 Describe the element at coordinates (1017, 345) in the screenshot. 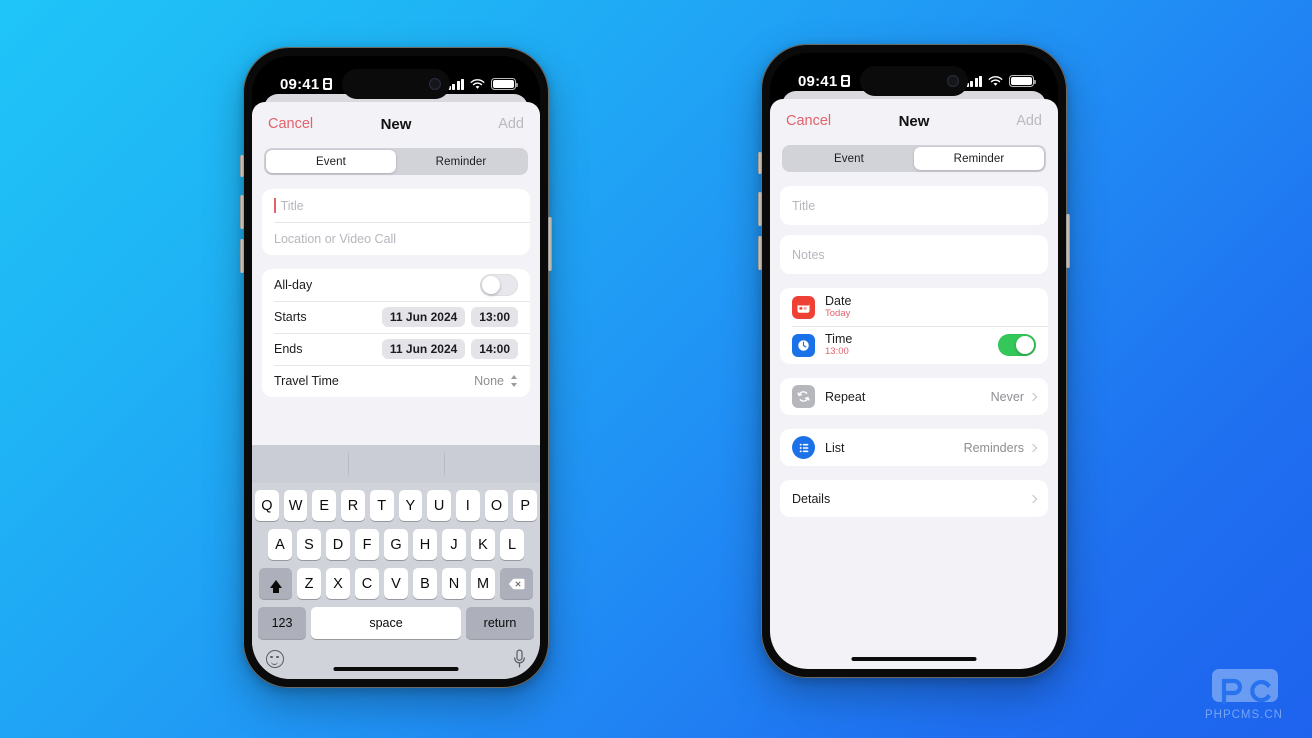

I see `time-toggle` at that location.